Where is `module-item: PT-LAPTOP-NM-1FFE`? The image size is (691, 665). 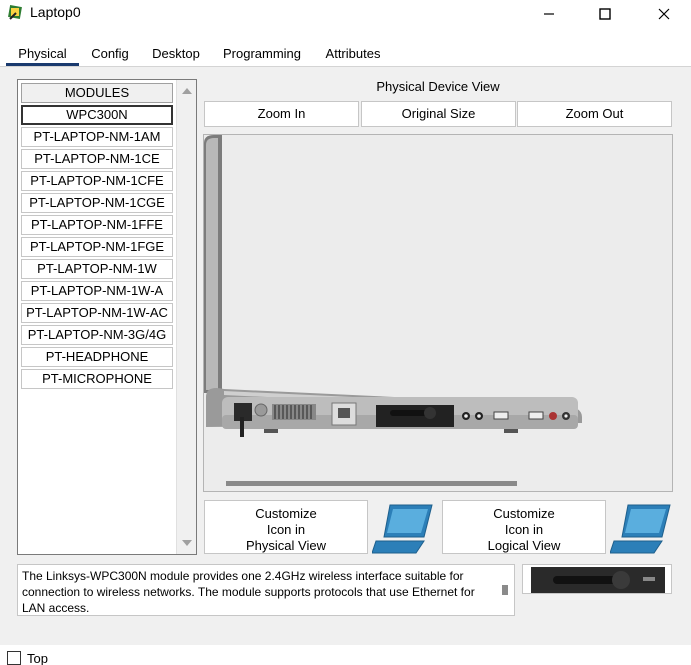
module-item: PT-LAPTOP-NM-1FFE is located at coordinates (97, 225).